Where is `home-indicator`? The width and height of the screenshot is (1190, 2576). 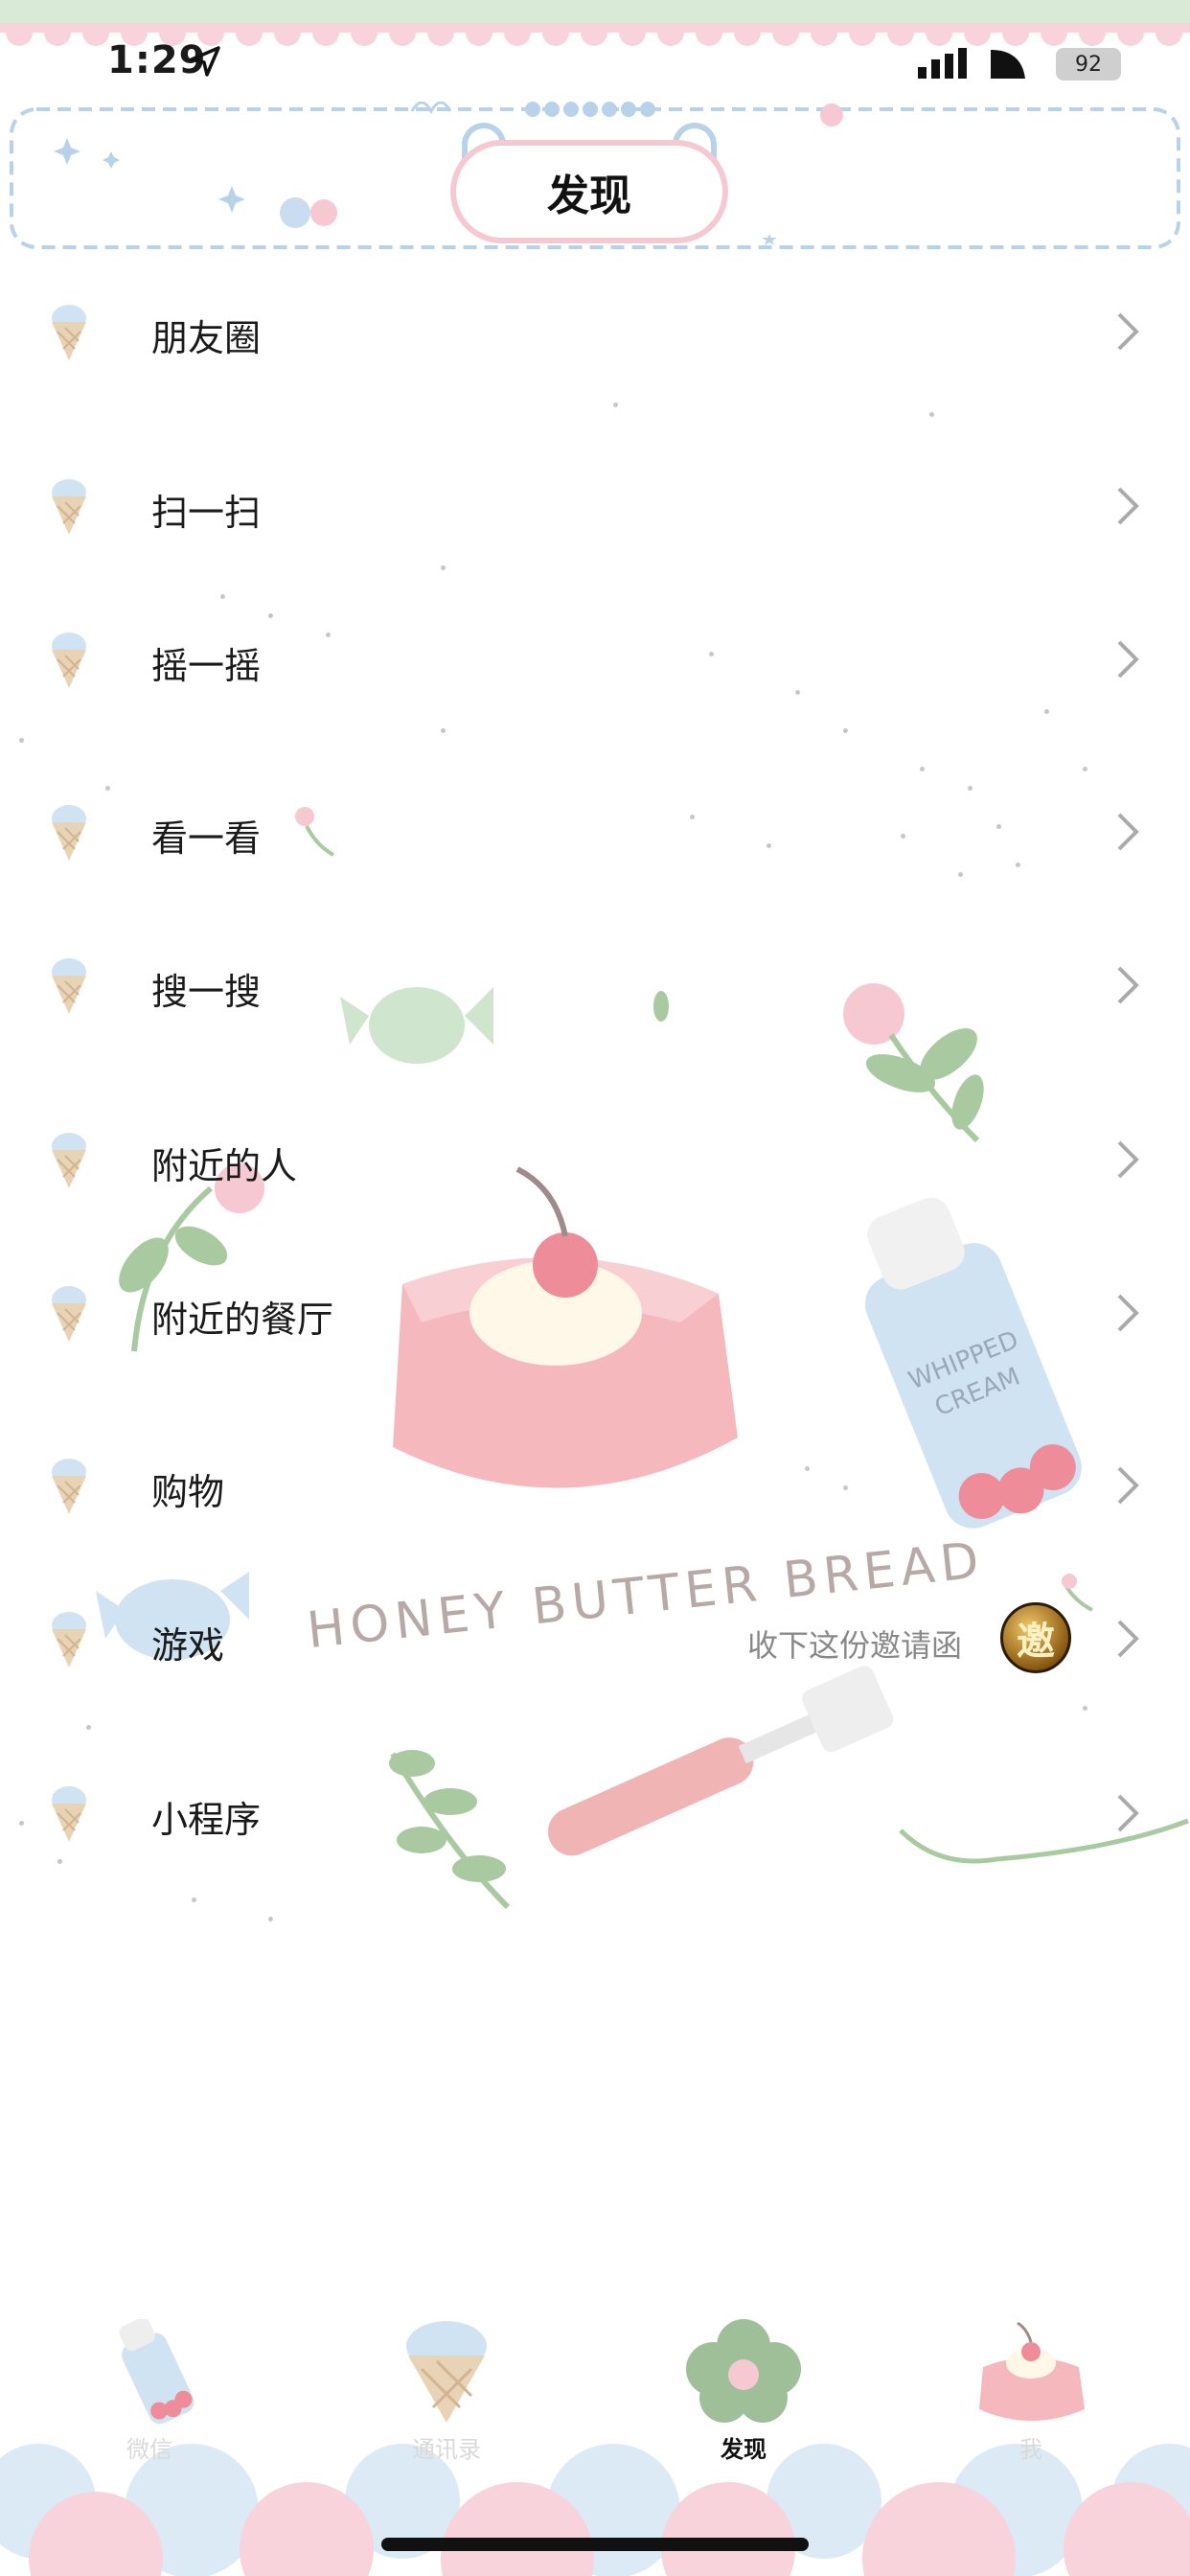
home-indicator is located at coordinates (595, 2544).